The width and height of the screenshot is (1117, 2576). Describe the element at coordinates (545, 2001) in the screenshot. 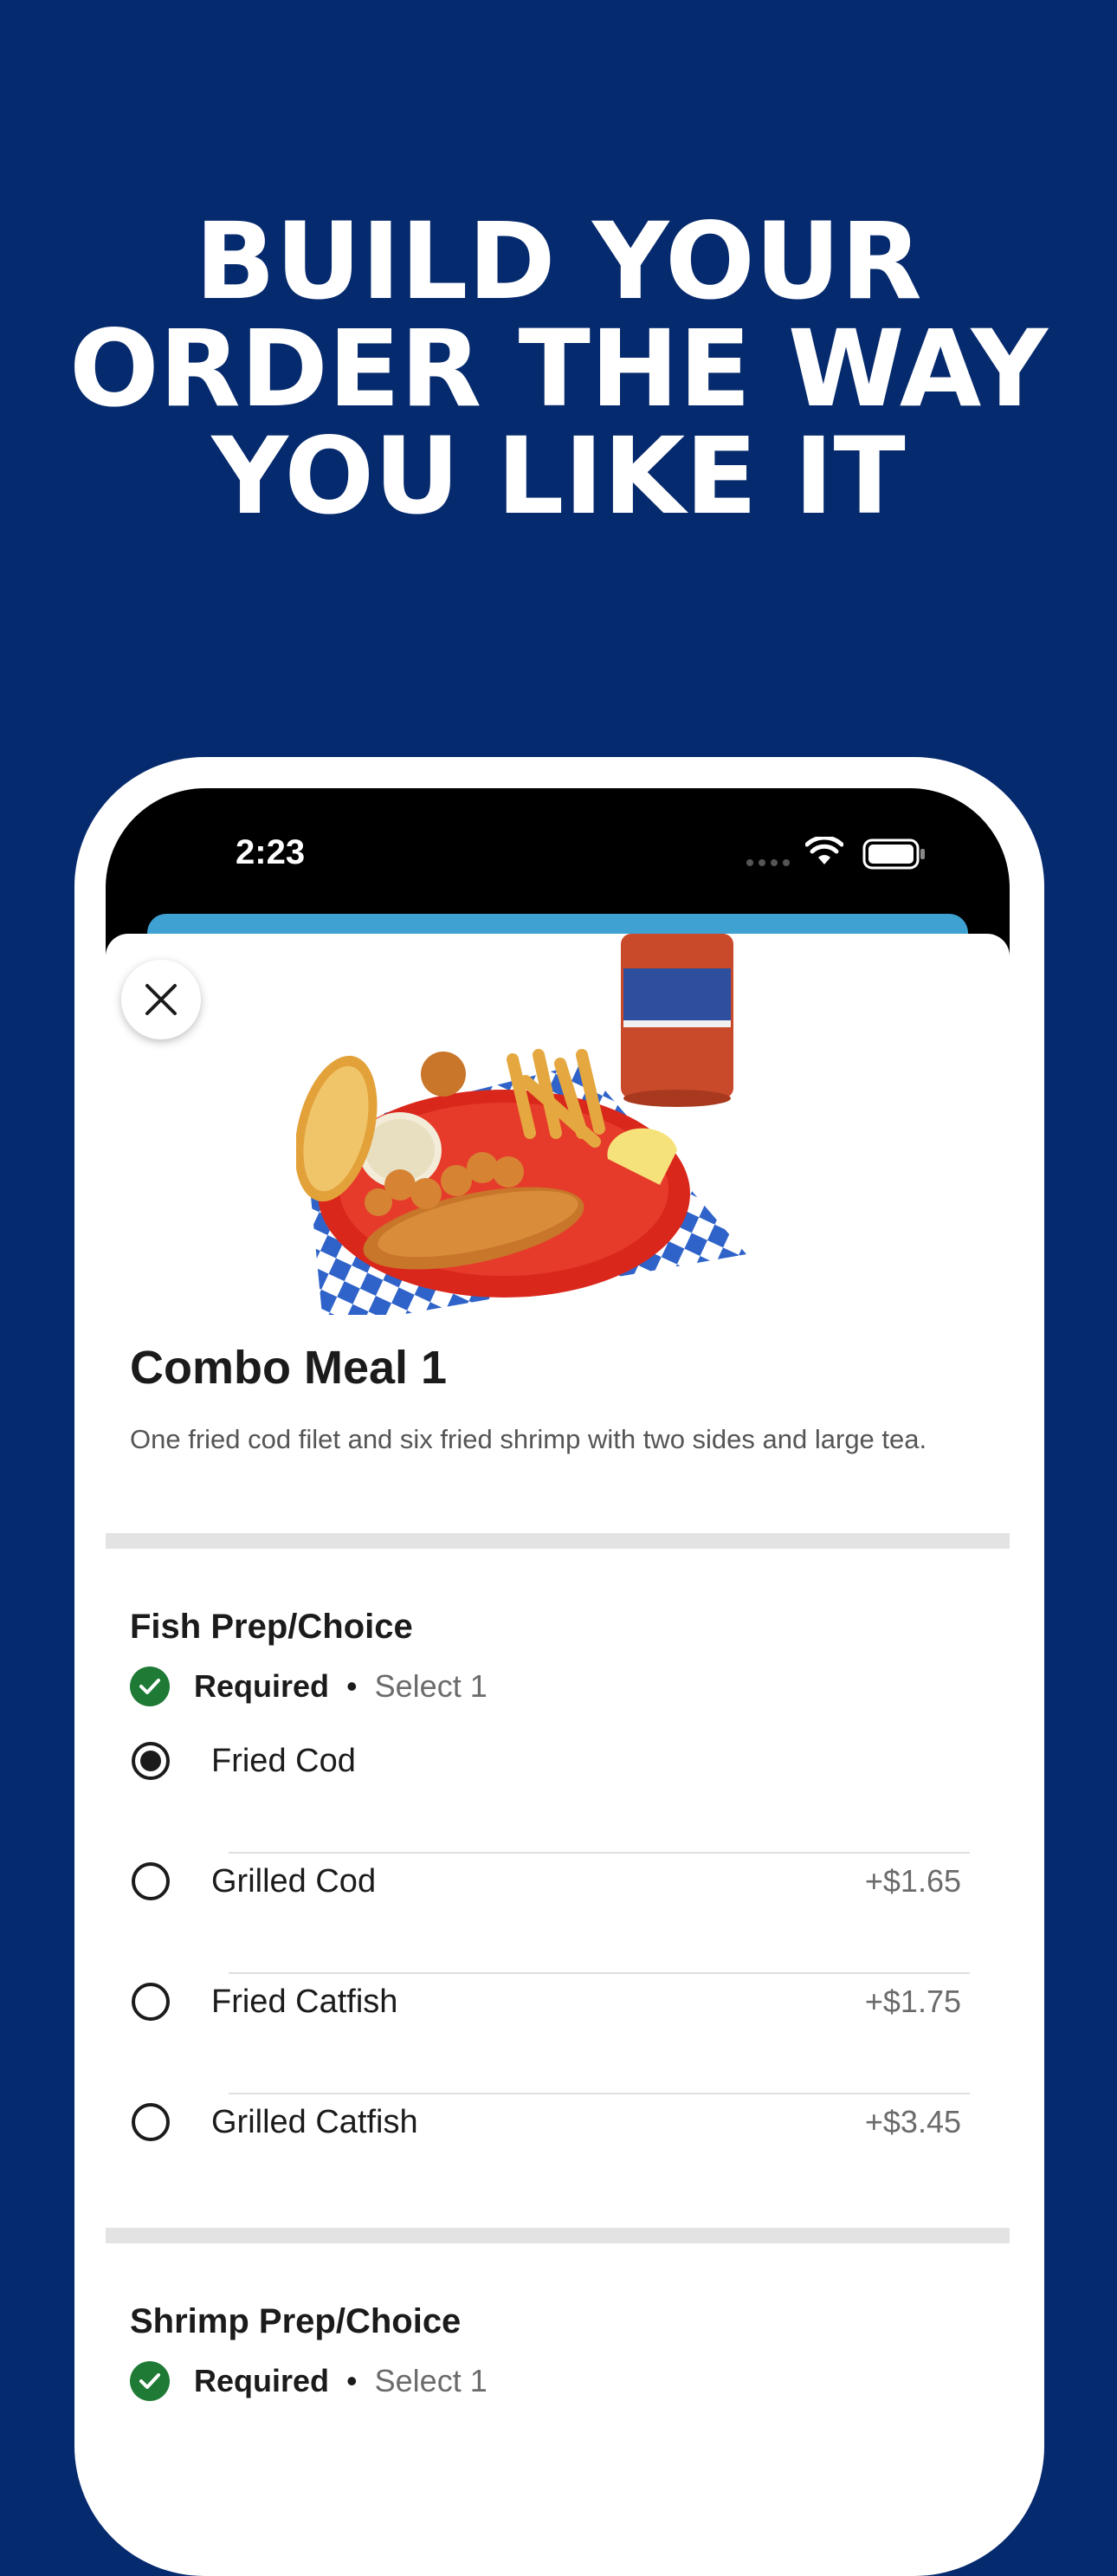

I see `option-fried-catfish: Fried Catfish +$1.75` at that location.